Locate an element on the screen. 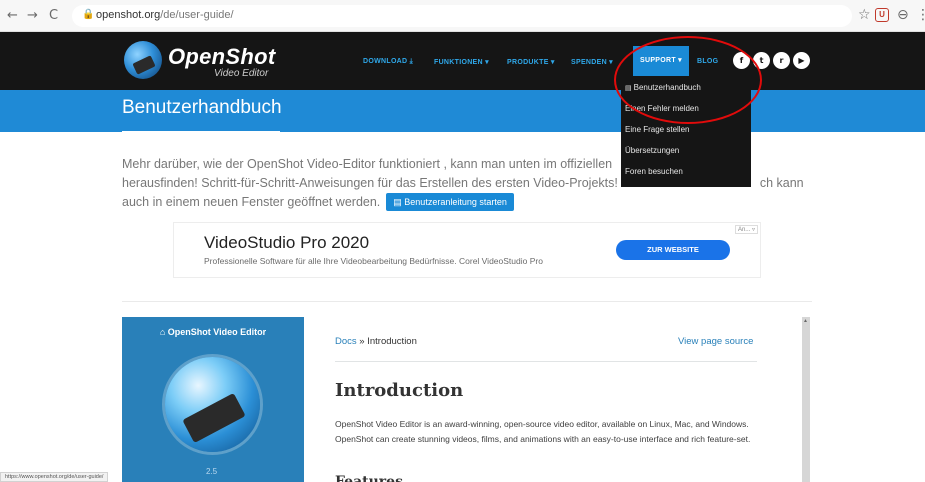 This screenshot has height=482, width=925. menu-item-label: Eine Frage stellen is located at coordinates (657, 129).